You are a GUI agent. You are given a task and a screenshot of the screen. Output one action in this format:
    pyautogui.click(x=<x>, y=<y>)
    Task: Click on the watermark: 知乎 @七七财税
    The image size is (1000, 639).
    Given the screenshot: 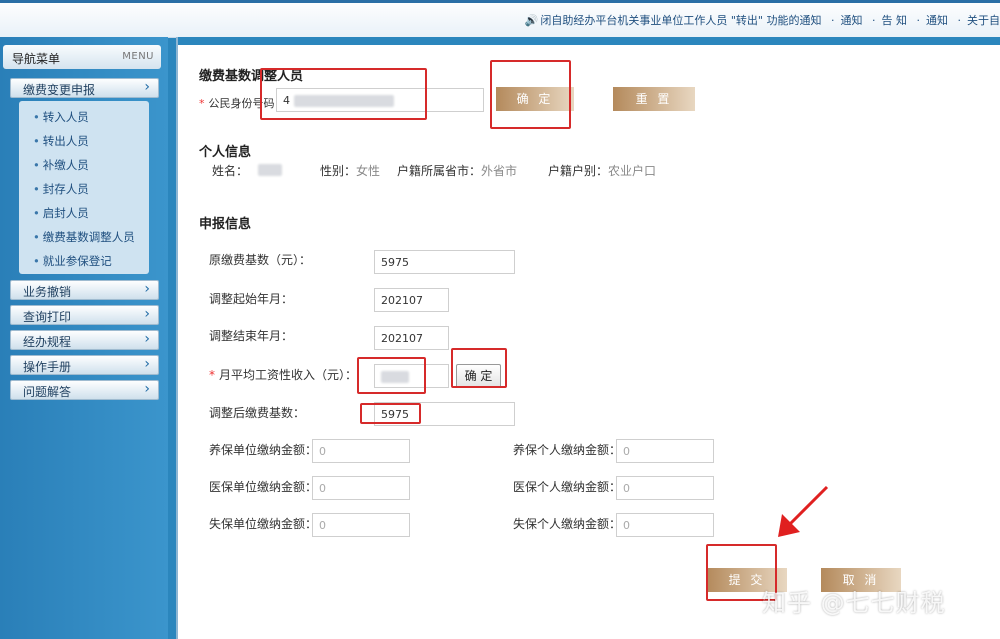 What is the action you would take?
    pyautogui.click(x=854, y=603)
    